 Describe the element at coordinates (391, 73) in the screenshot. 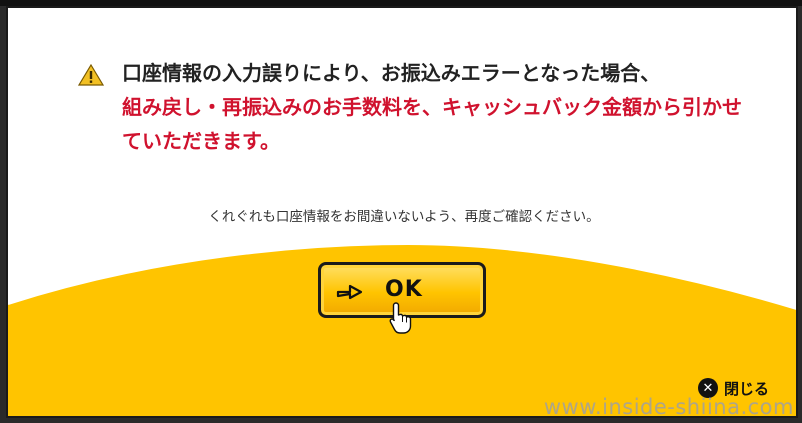

I see `warning-message-line1: 口座情報の入力誤りにより、お振込みエラーとなった場合、` at that location.